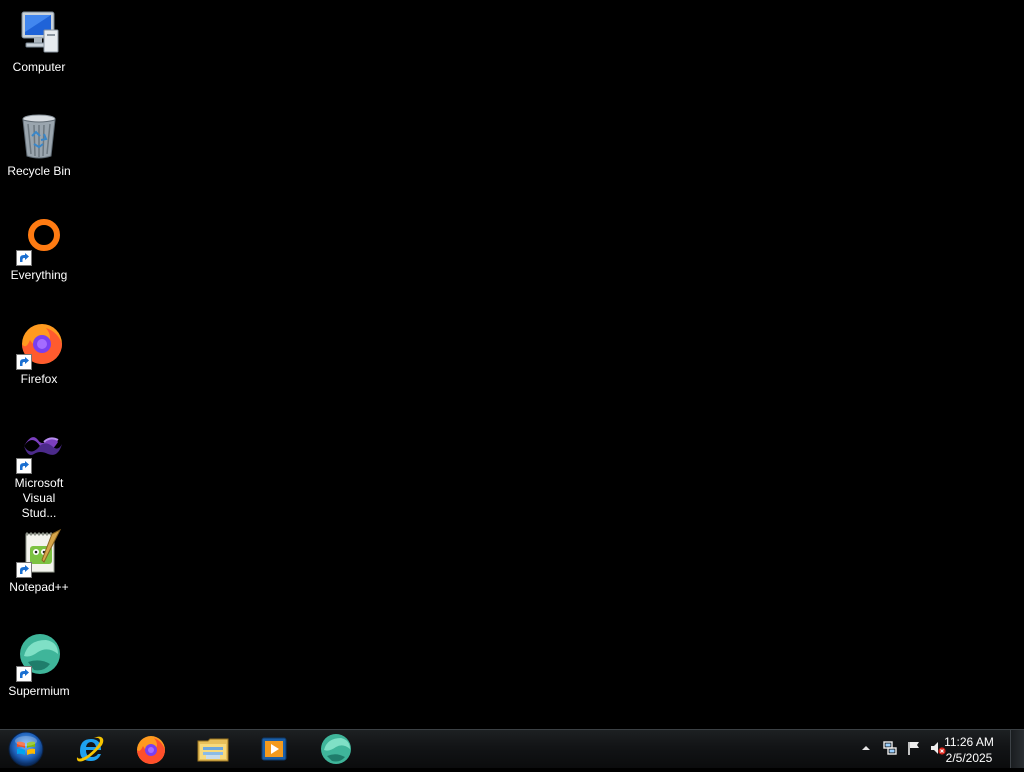 The height and width of the screenshot is (772, 1024). I want to click on notification-area: 11:26 AM 2/5/2025, so click(929, 749).